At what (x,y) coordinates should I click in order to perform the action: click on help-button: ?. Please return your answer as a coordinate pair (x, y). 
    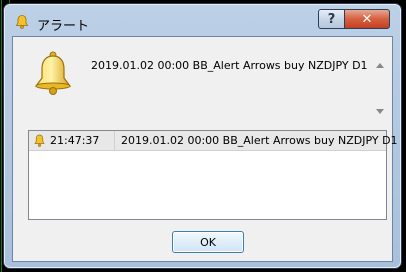
    Looking at the image, I should click on (331, 19).